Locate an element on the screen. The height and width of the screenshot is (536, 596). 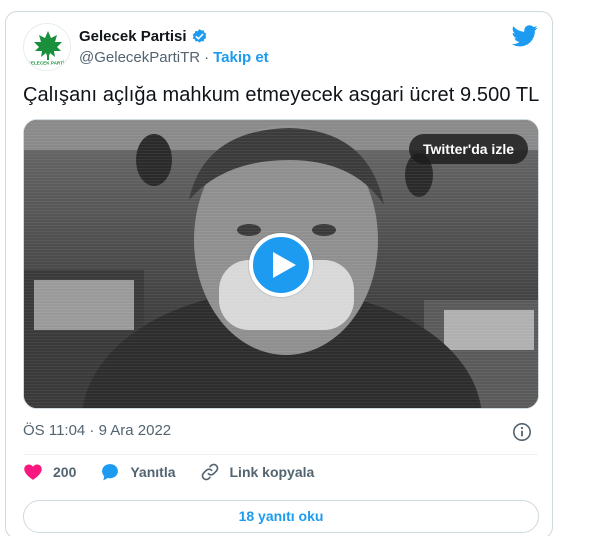
play-button is located at coordinates (281, 265).